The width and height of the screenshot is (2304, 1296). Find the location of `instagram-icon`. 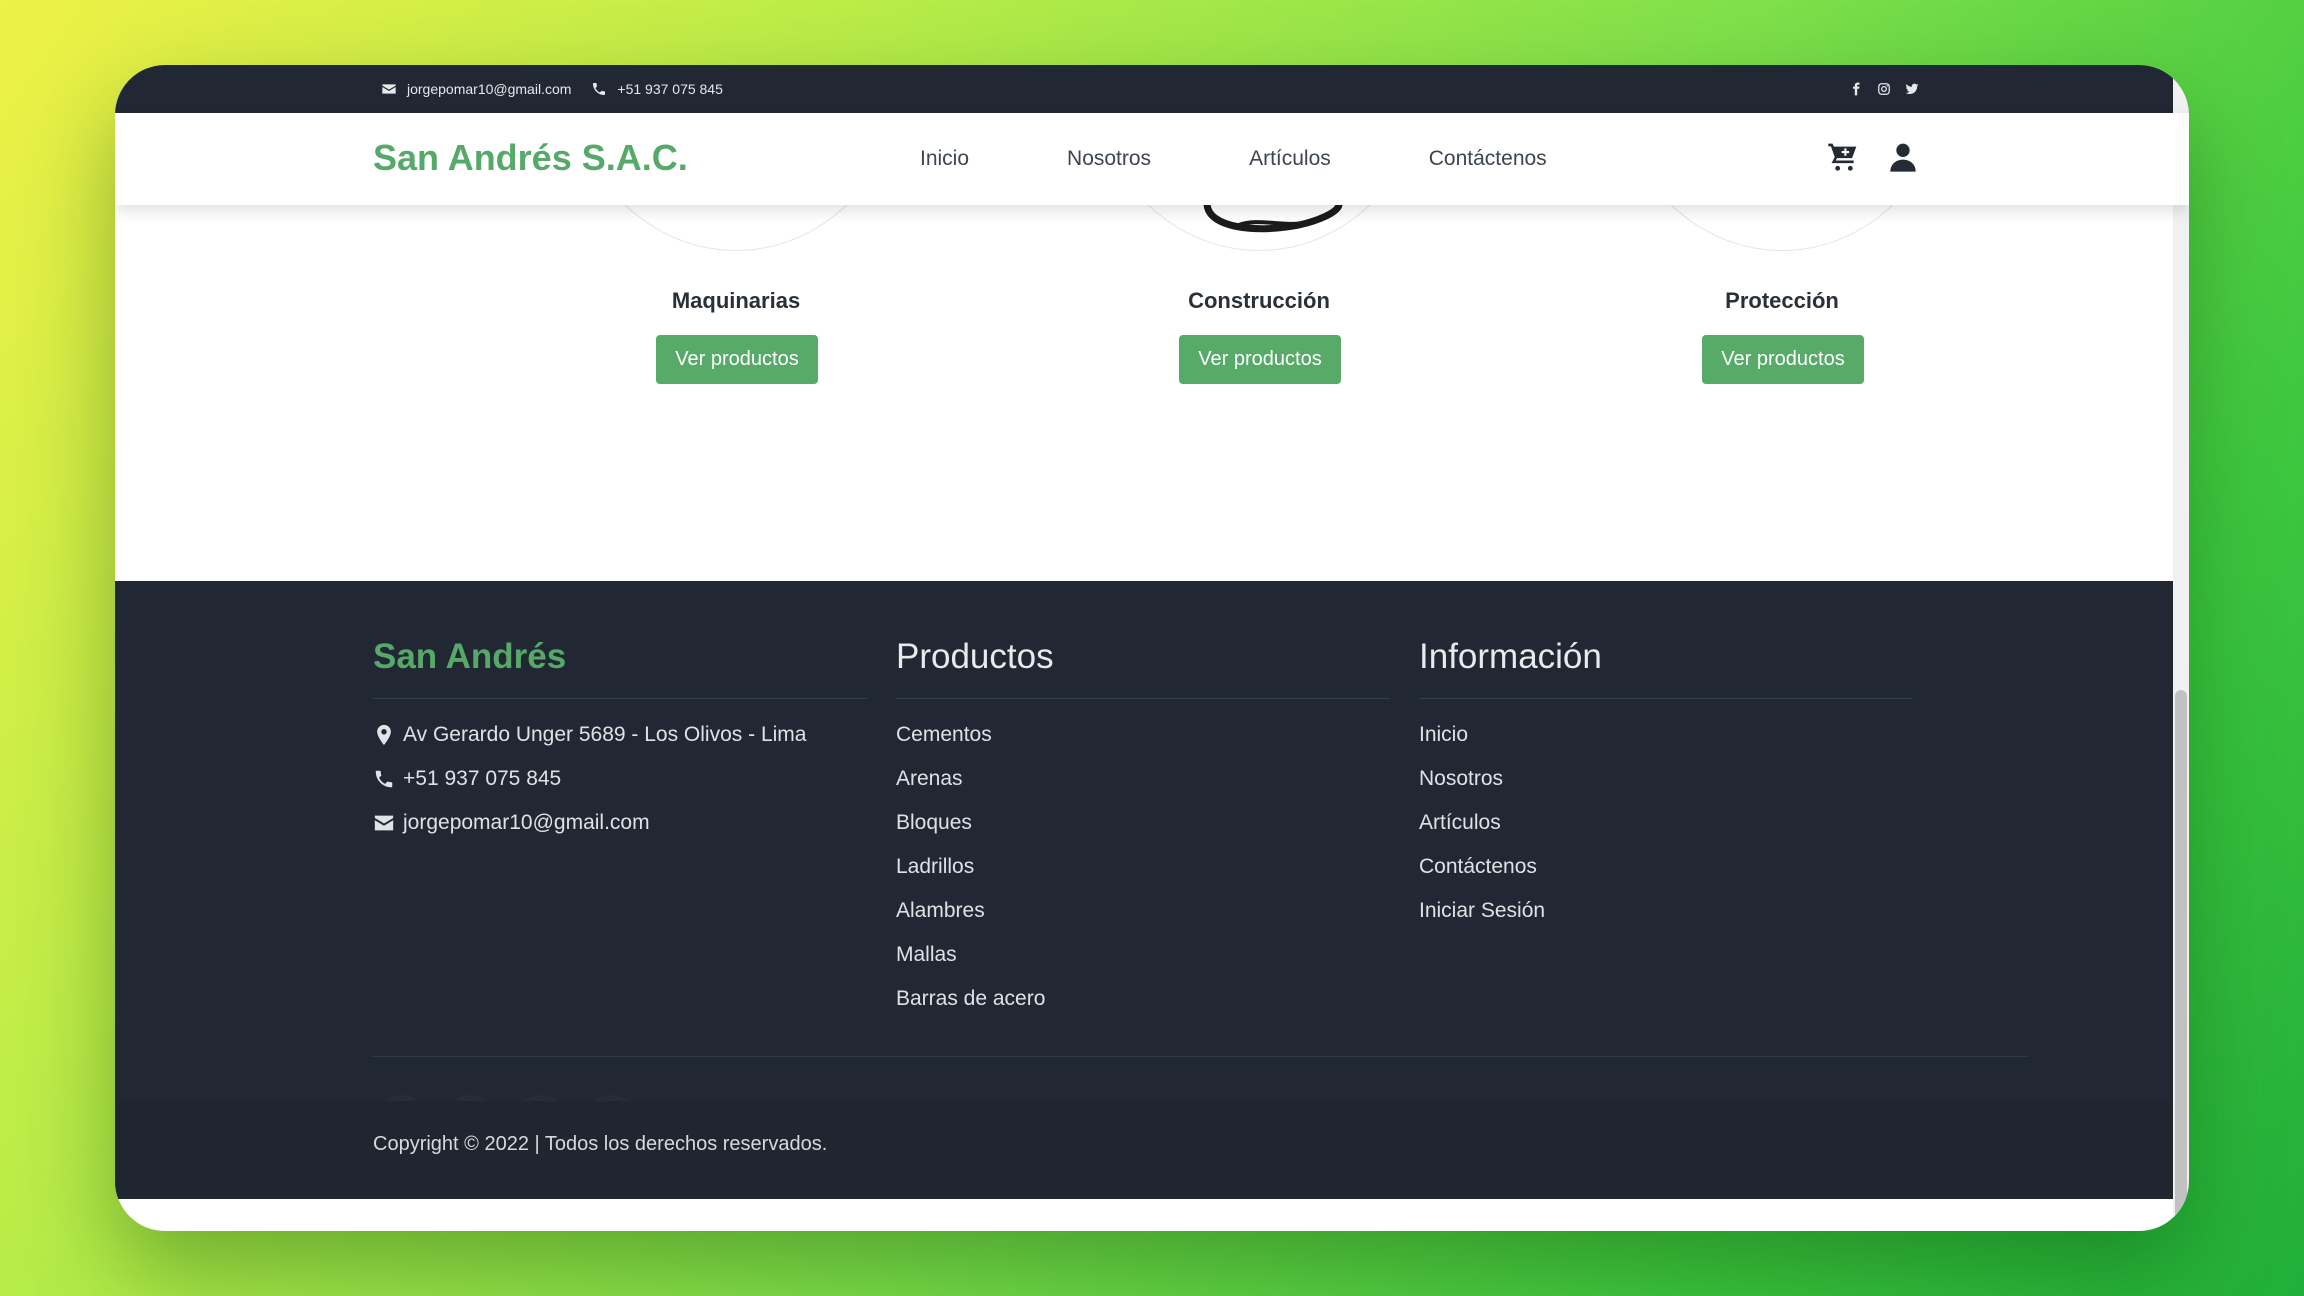

instagram-icon is located at coordinates (1884, 89).